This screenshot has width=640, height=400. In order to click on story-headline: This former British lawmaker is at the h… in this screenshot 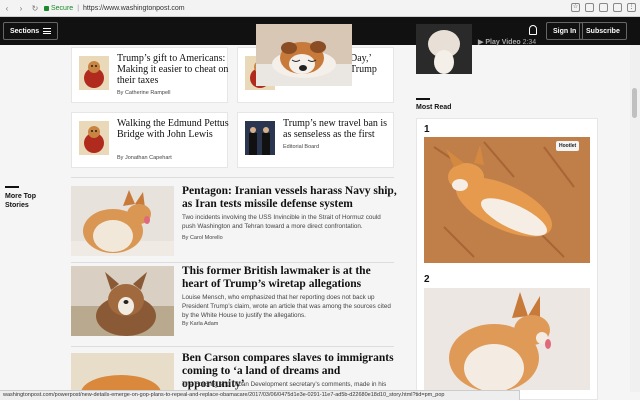, I will do `click(289, 278)`.